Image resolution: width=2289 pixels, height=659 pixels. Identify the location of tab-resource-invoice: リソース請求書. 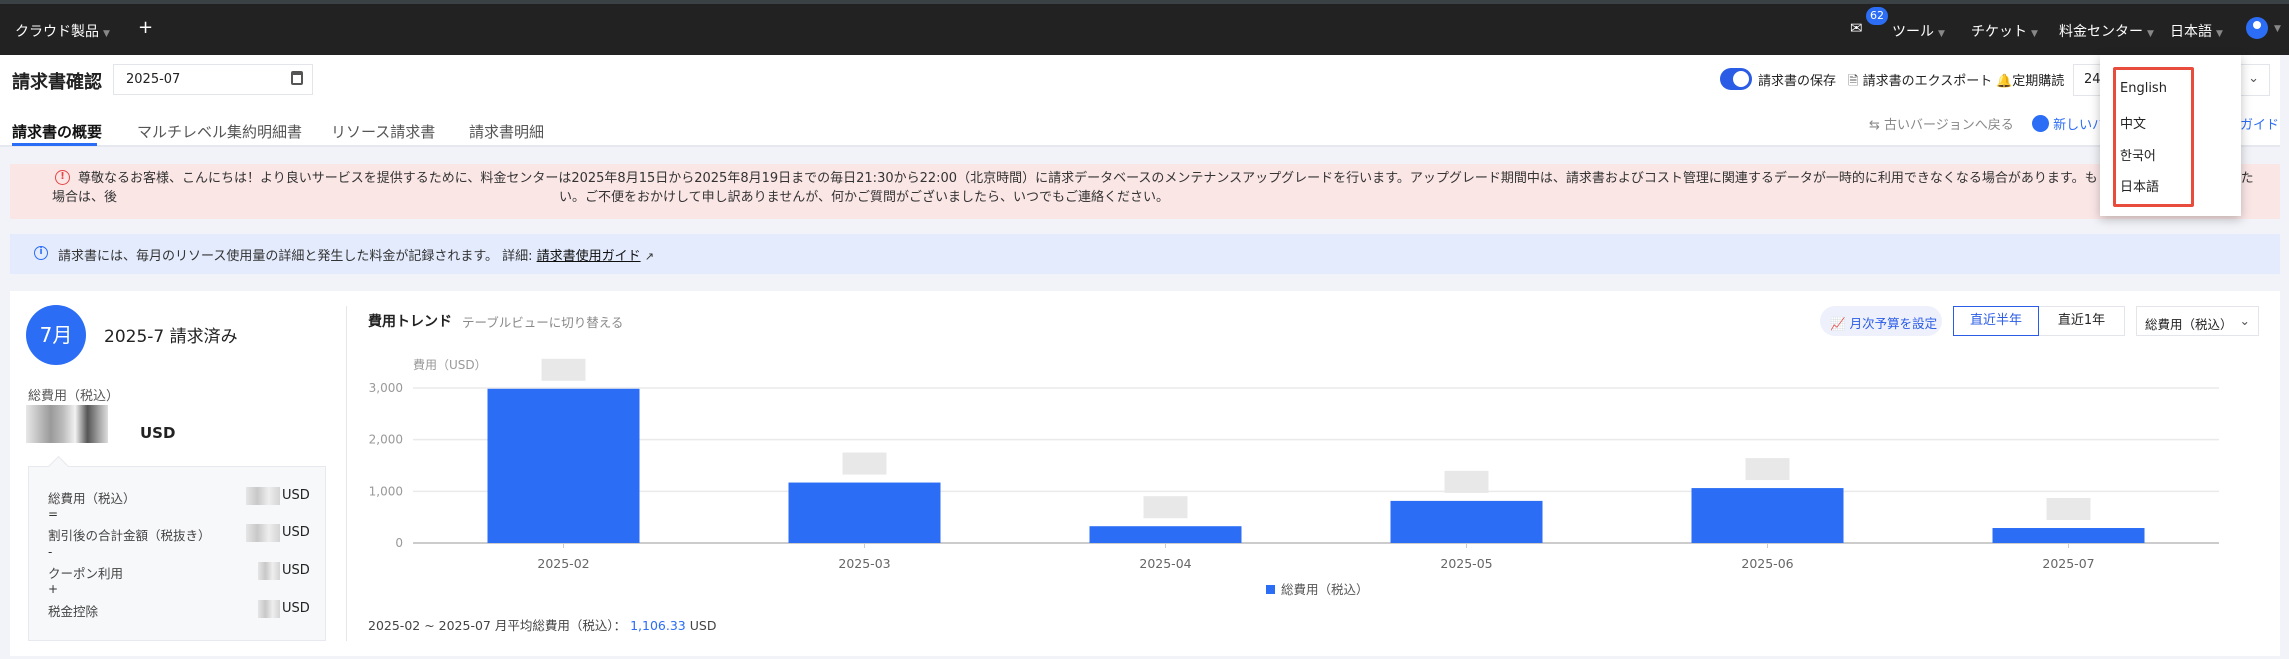
(383, 131).